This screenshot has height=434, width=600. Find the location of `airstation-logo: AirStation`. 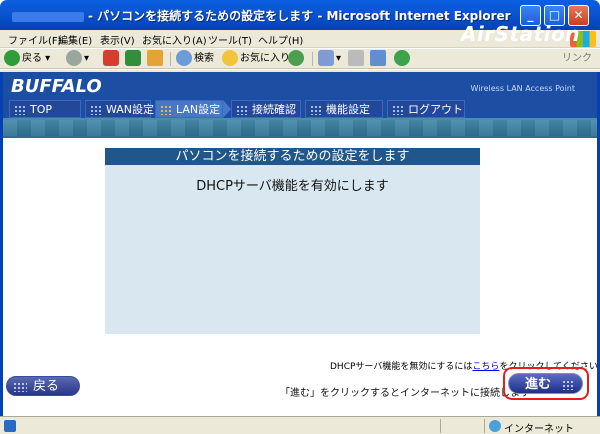

airstation-logo: AirStation is located at coordinates (520, 34).